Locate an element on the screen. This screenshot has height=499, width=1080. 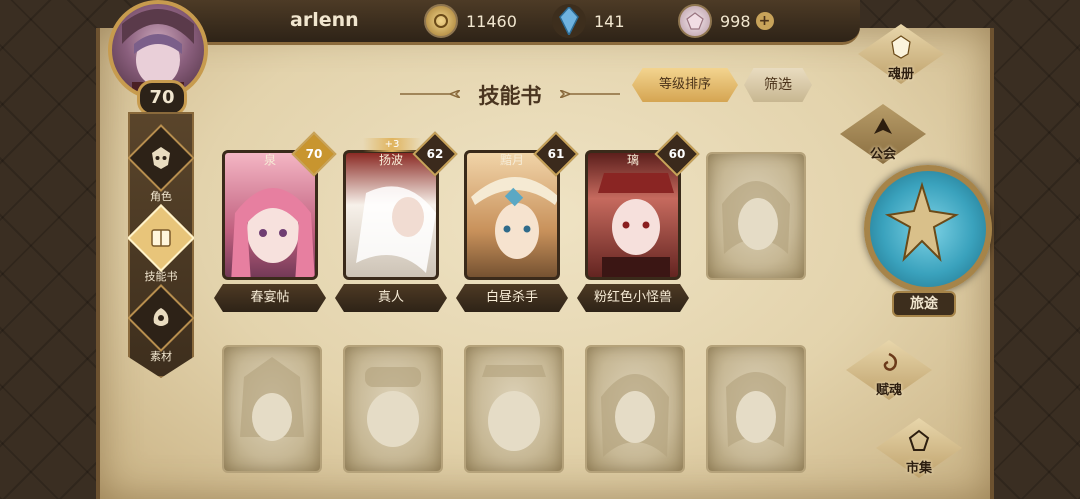
guild-icon is located at coordinates (883, 126).